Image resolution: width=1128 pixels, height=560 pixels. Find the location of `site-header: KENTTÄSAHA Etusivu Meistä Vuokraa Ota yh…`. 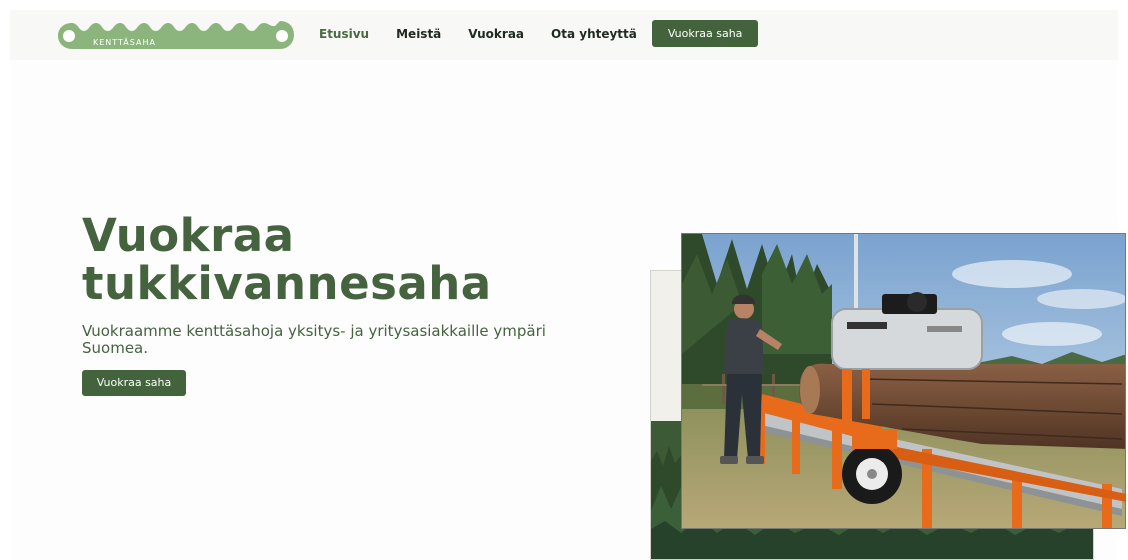

site-header: KENTTÄSAHA Etusivu Meistä Vuokraa Ota yh… is located at coordinates (564, 35).